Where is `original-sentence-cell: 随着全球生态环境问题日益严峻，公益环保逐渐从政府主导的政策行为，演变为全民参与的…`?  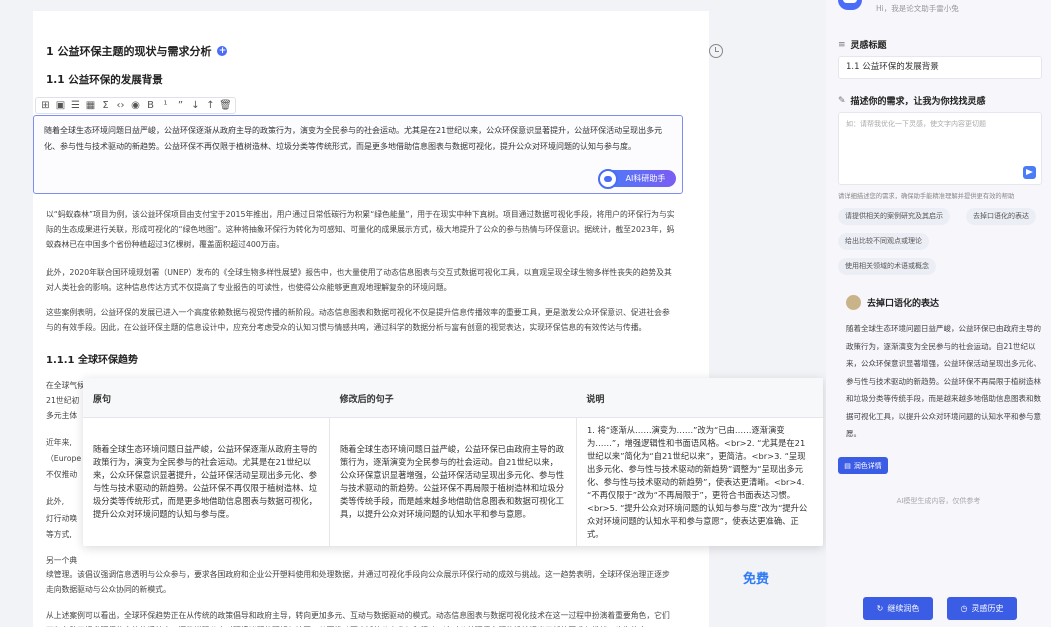 original-sentence-cell: 随着全球生态环境问题日益严峻，公益环保逐渐从政府主导的政策行为，演变为全民参与的… is located at coordinates (206, 482).